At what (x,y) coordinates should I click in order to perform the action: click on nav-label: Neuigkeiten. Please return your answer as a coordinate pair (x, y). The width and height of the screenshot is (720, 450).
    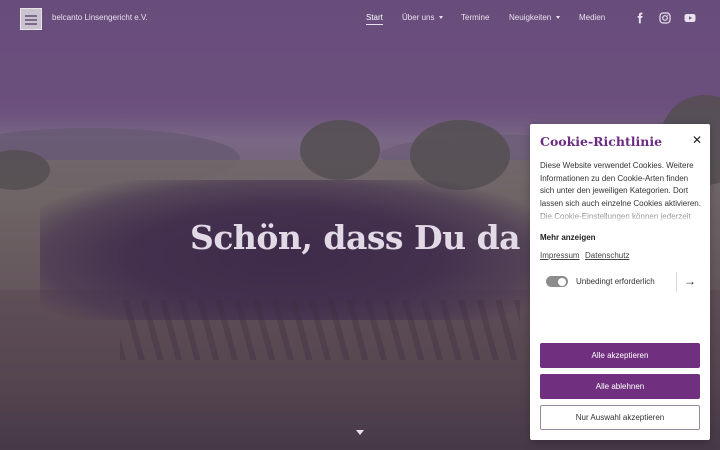
    Looking at the image, I should click on (530, 17).